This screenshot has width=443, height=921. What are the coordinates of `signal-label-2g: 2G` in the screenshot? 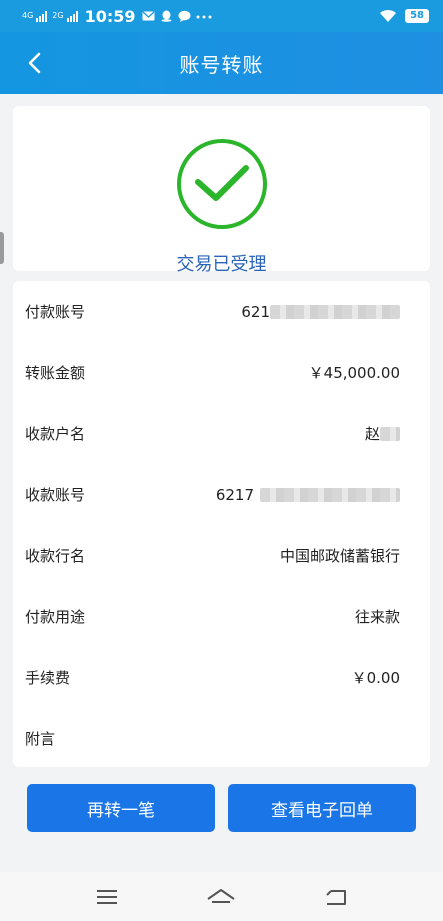 It's located at (58, 15).